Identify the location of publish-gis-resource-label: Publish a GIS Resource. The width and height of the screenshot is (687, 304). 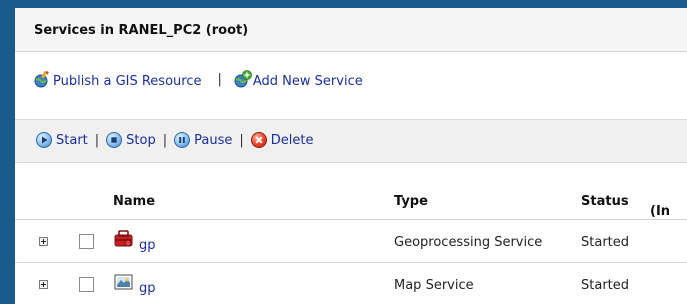
(127, 81).